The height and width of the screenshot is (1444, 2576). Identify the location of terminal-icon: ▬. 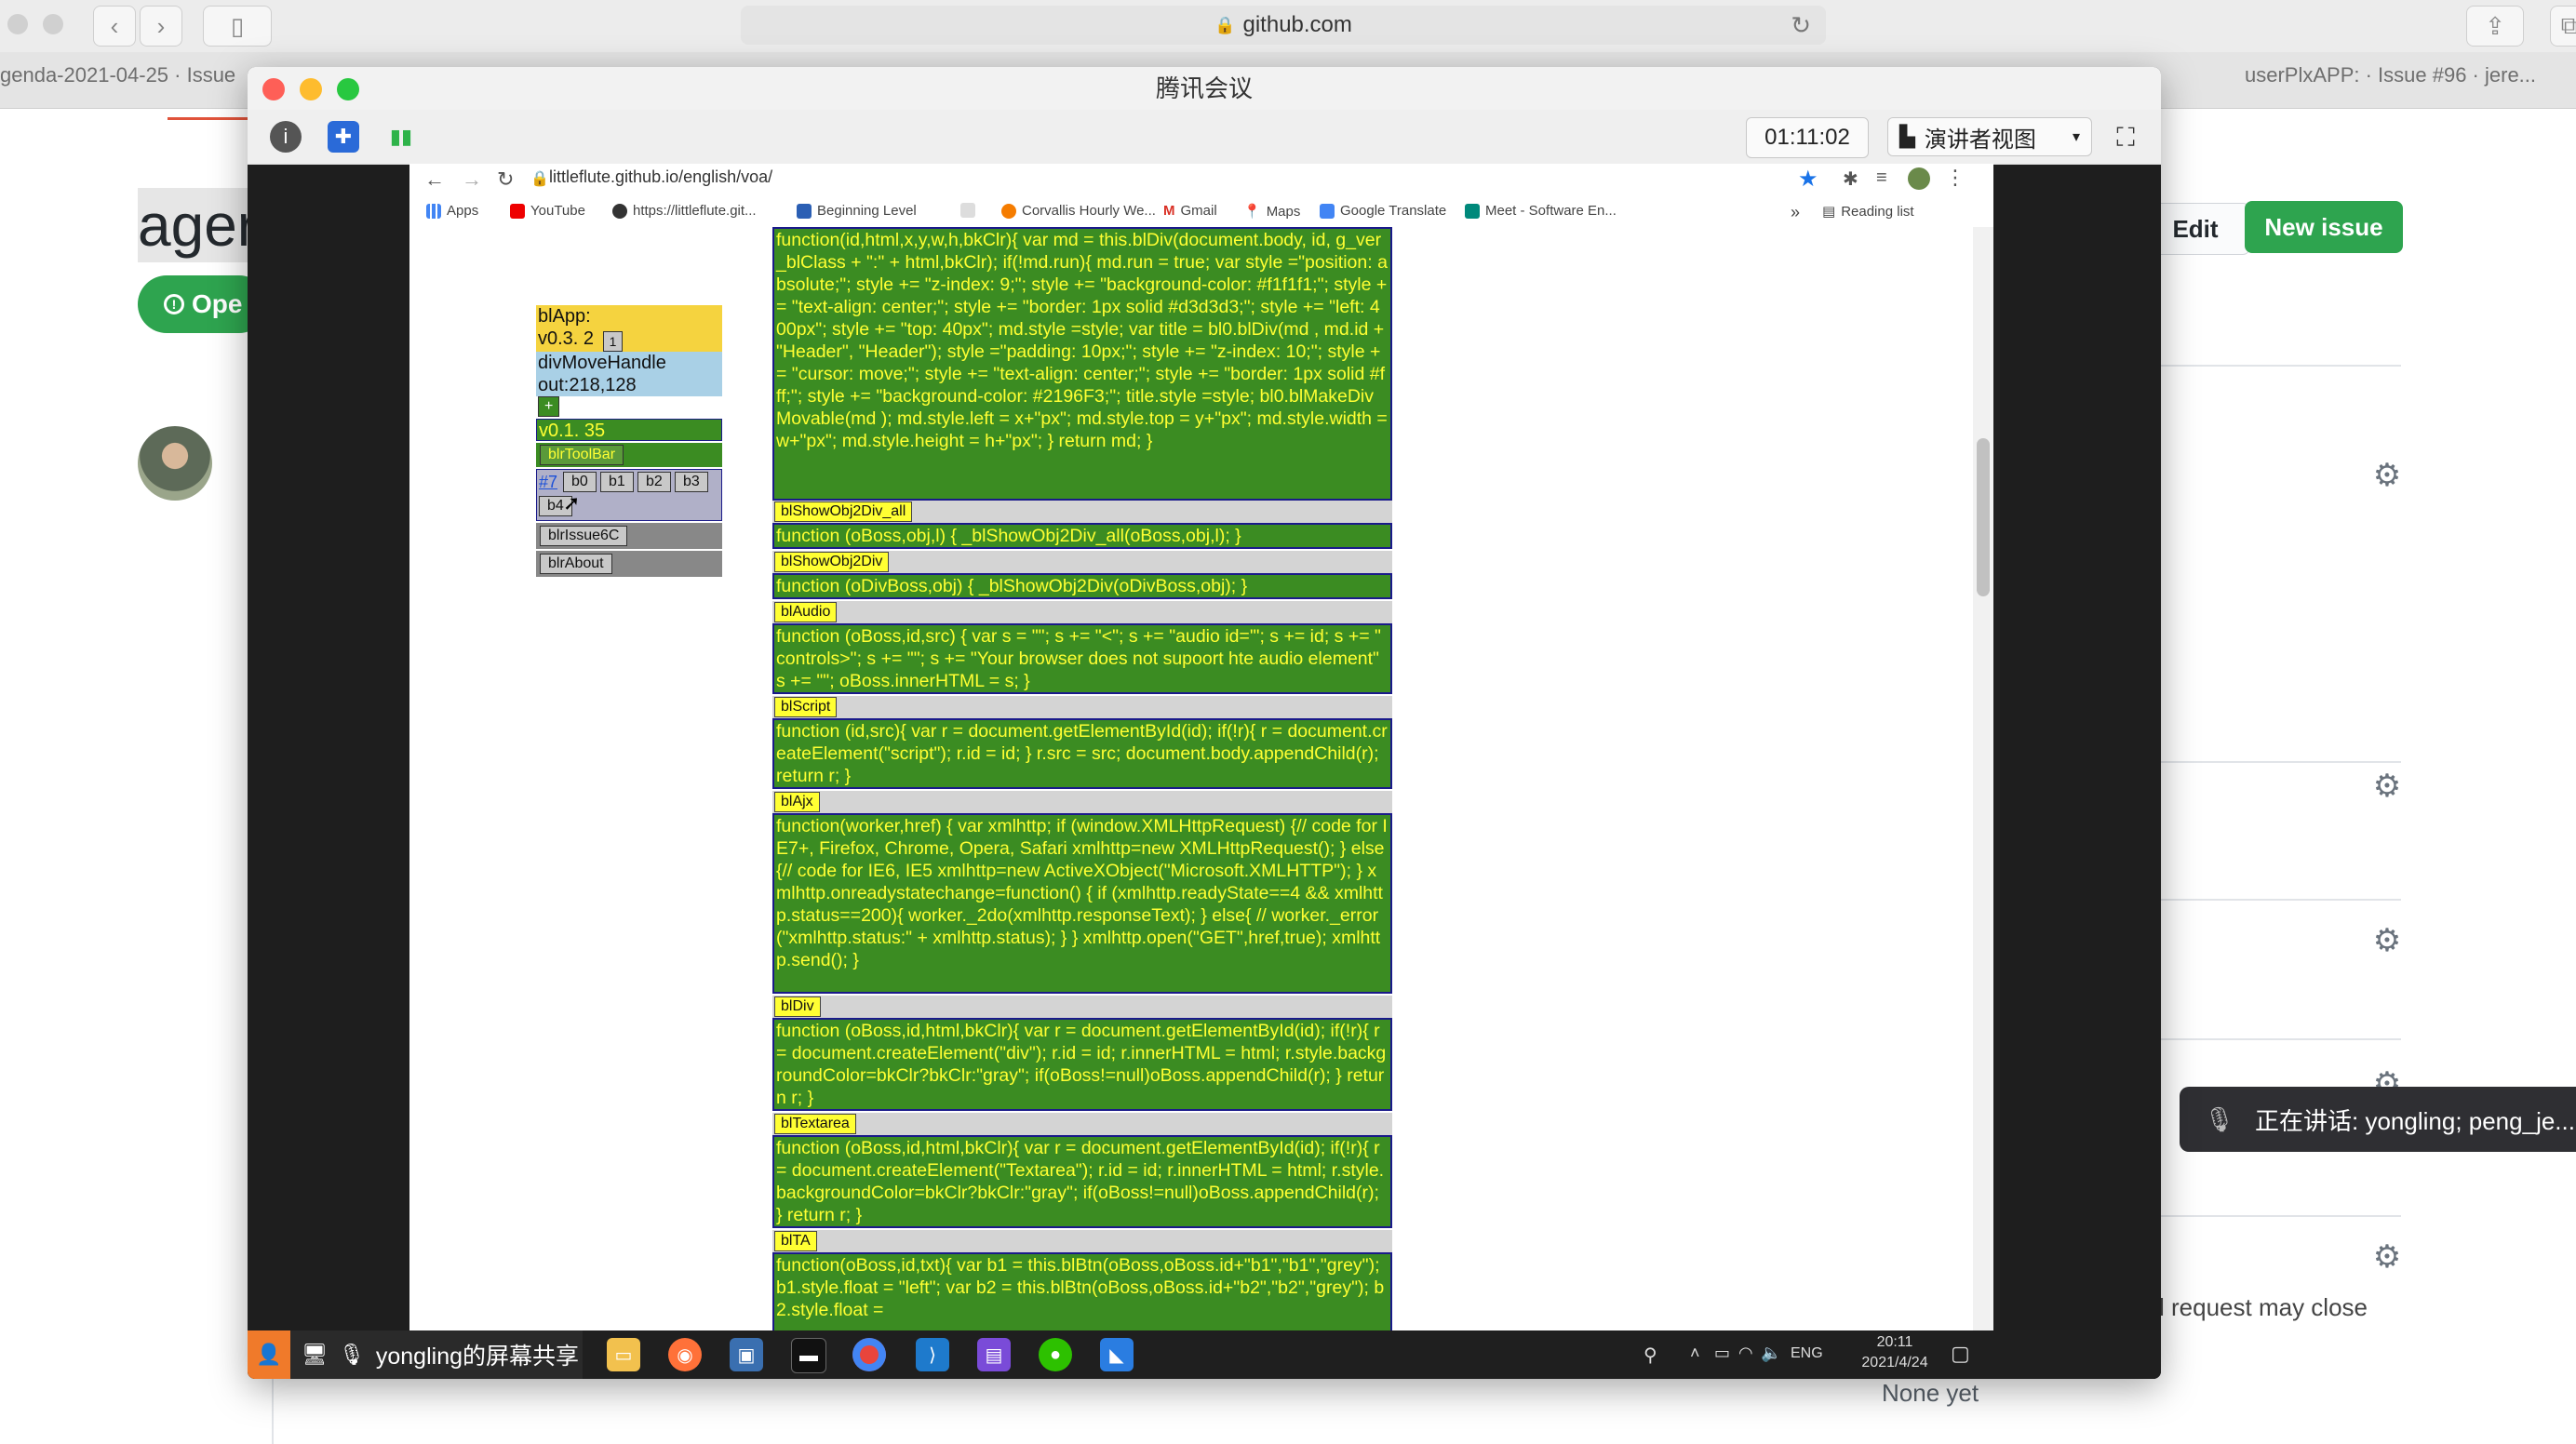
(808, 1355).